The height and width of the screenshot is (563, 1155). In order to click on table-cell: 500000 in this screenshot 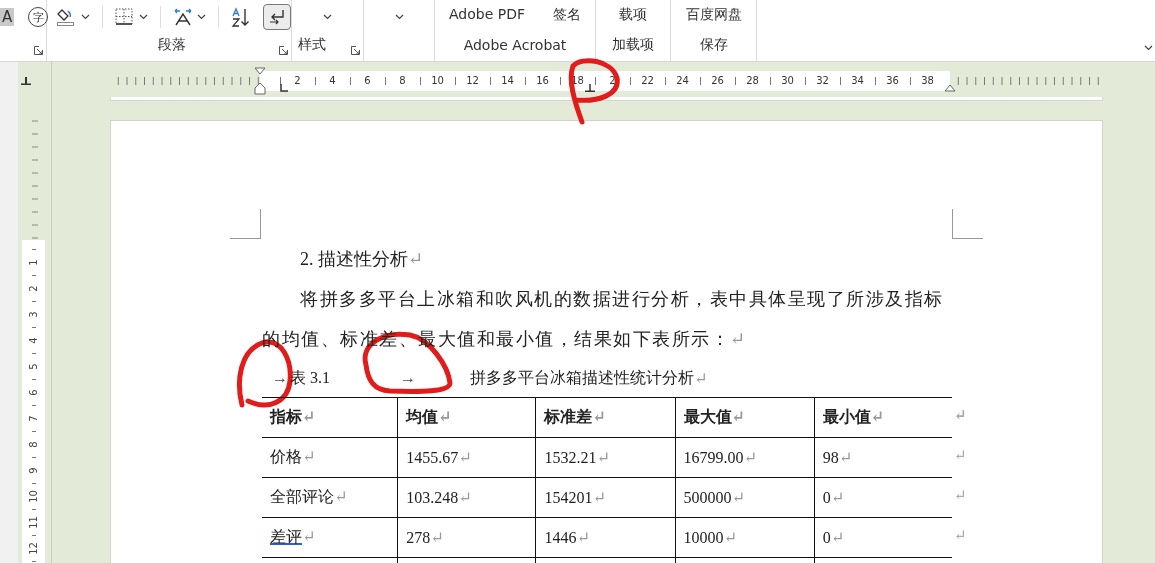, I will do `click(707, 497)`.